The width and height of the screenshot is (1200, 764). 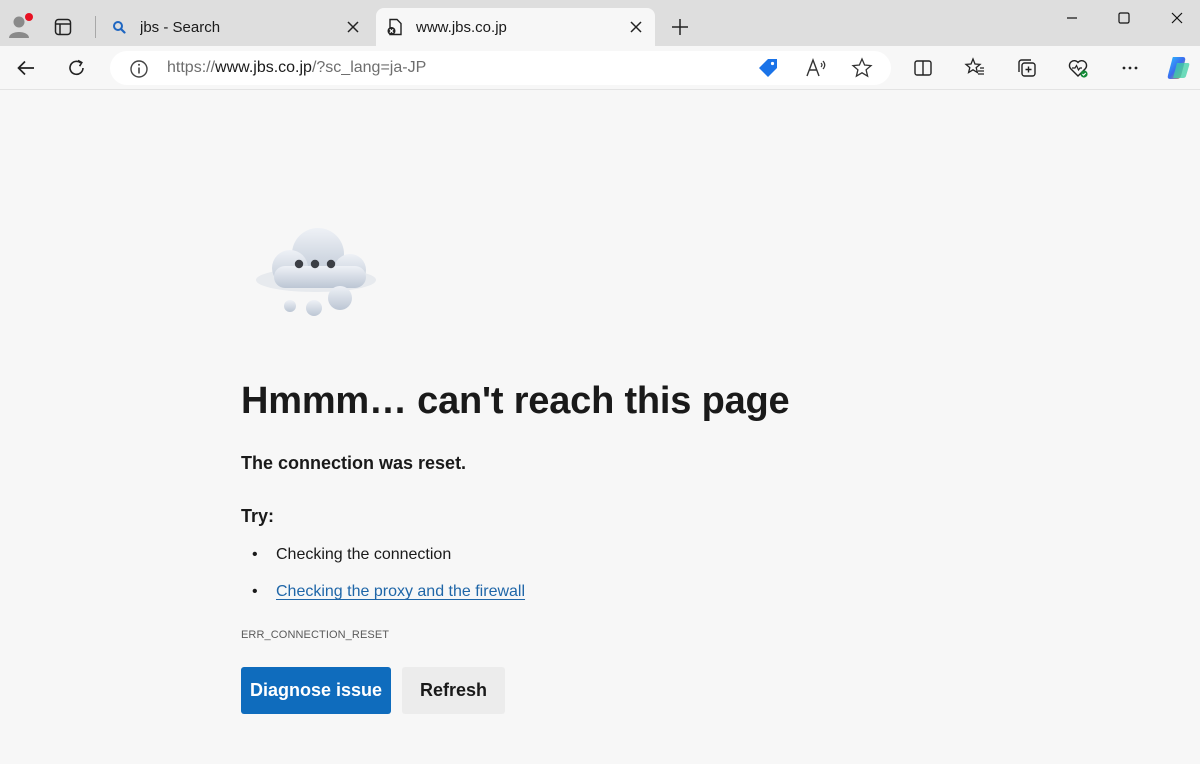 What do you see at coordinates (180, 27) in the screenshot?
I see `tab-title: jbs - Search` at bounding box center [180, 27].